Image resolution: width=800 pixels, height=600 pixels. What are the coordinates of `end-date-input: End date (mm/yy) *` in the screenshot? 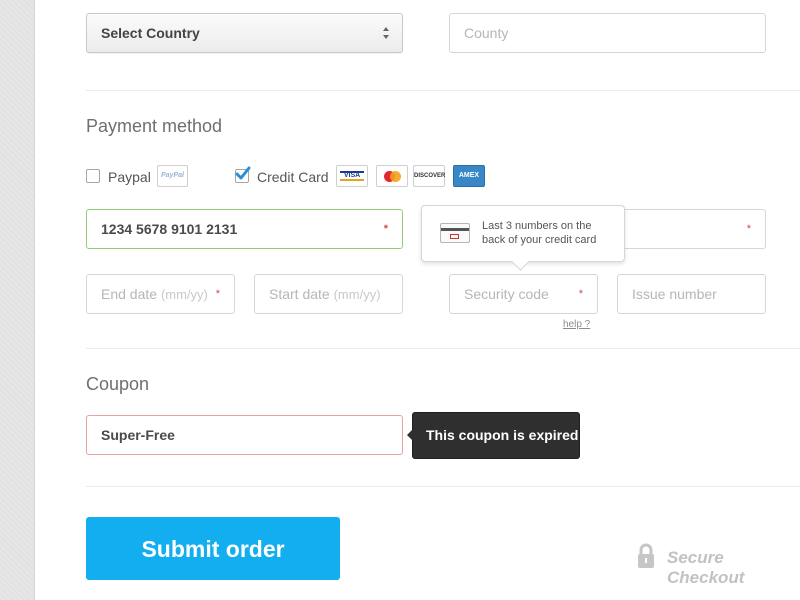 It's located at (160, 294).